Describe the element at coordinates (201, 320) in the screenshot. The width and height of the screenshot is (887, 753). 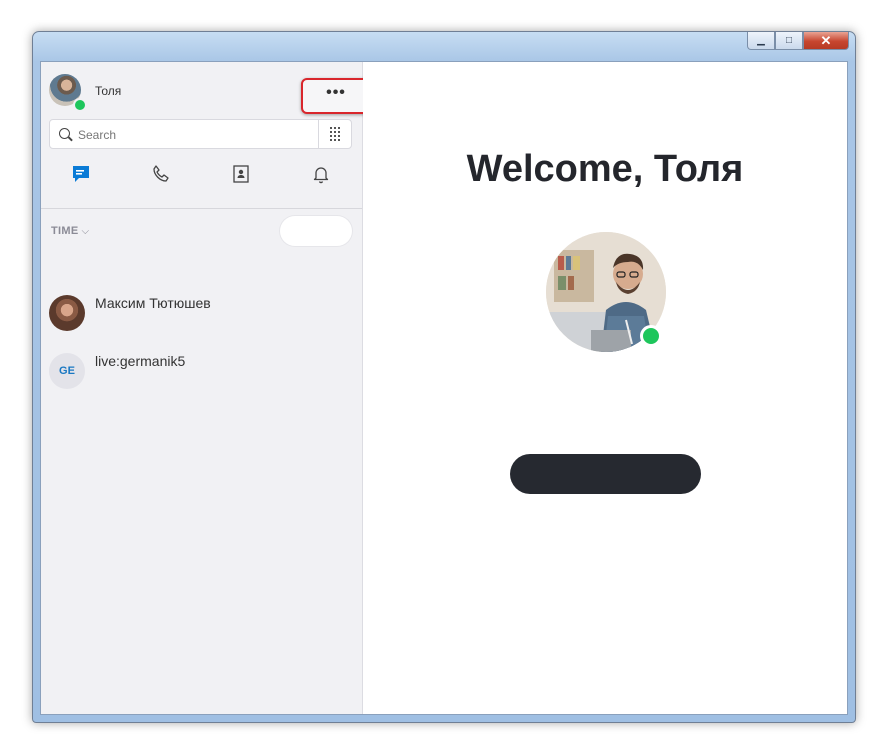
I see `chat-list-item: Максим Тютюшев` at that location.